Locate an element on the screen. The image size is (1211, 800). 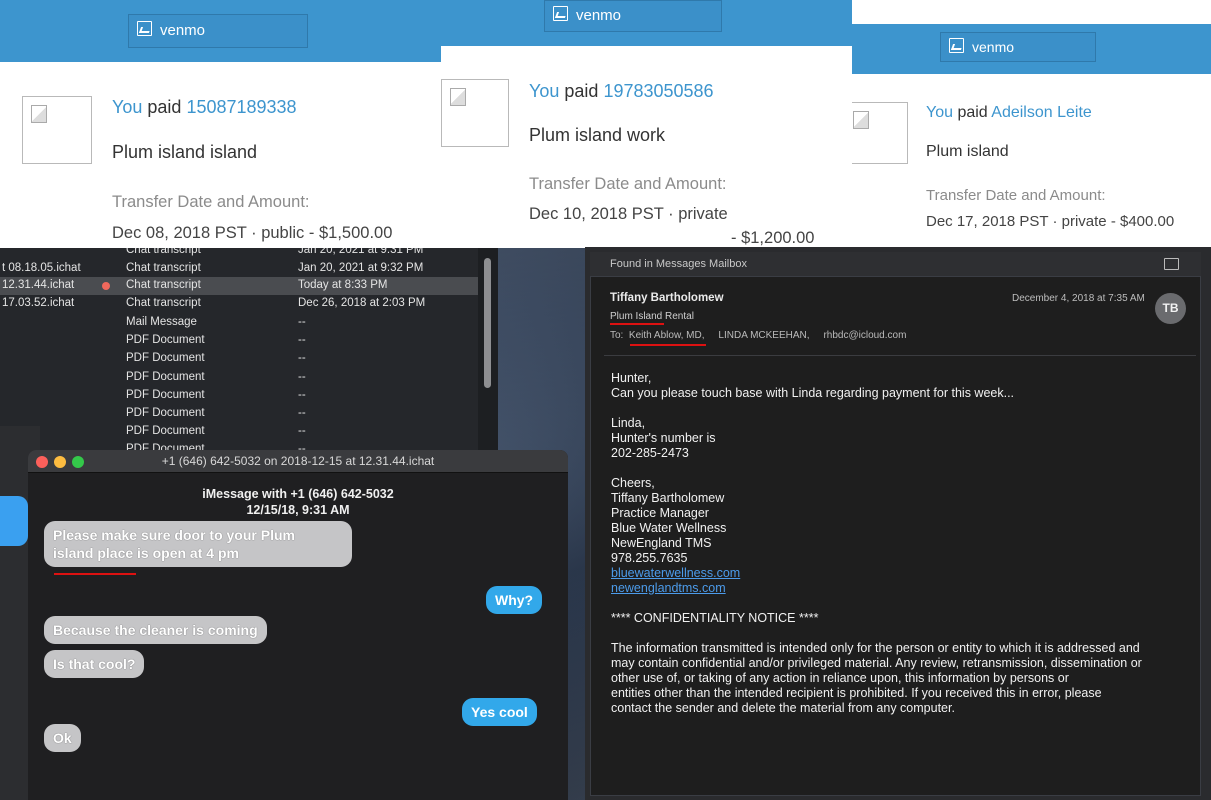
conversation-timestamp: 12/15/18, 9:31 AM is located at coordinates (298, 510).